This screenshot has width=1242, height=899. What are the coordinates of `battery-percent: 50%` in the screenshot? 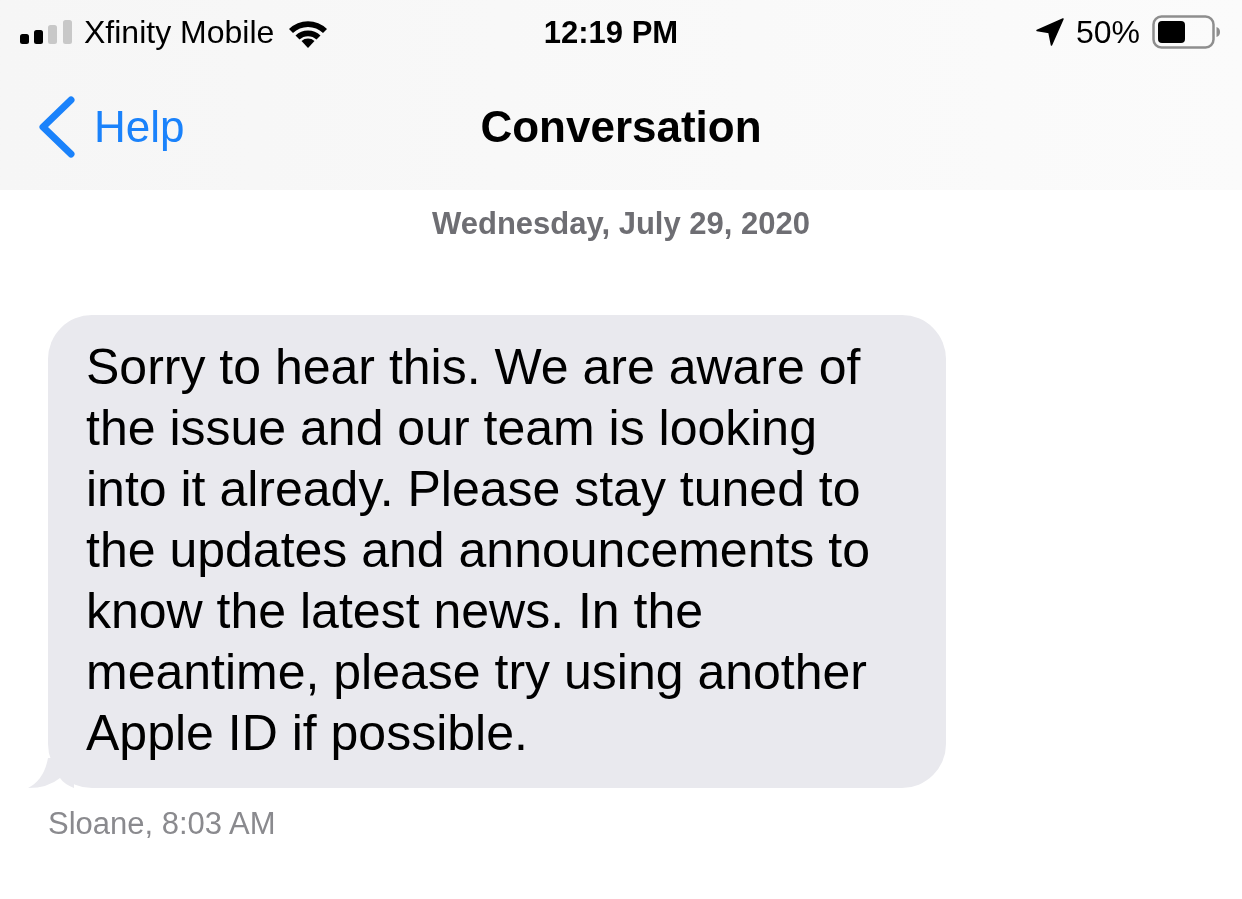 It's located at (1107, 32).